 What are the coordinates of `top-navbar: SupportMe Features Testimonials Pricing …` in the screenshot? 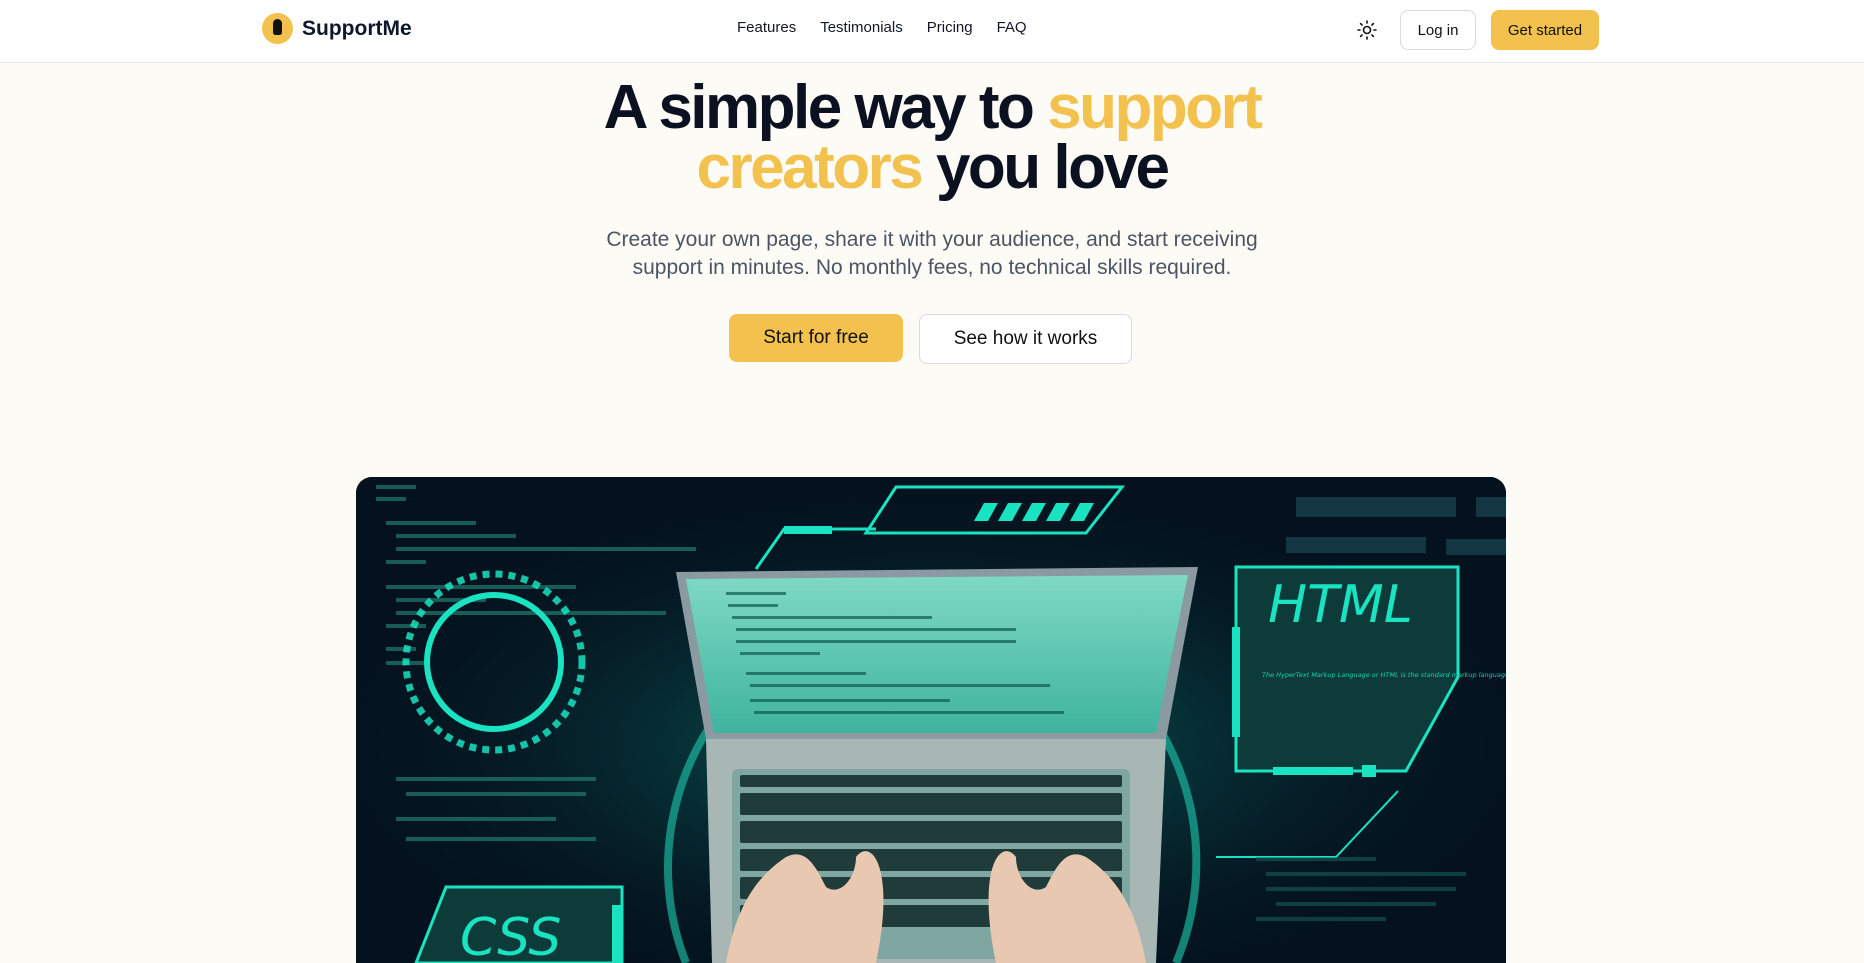 It's located at (932, 31).